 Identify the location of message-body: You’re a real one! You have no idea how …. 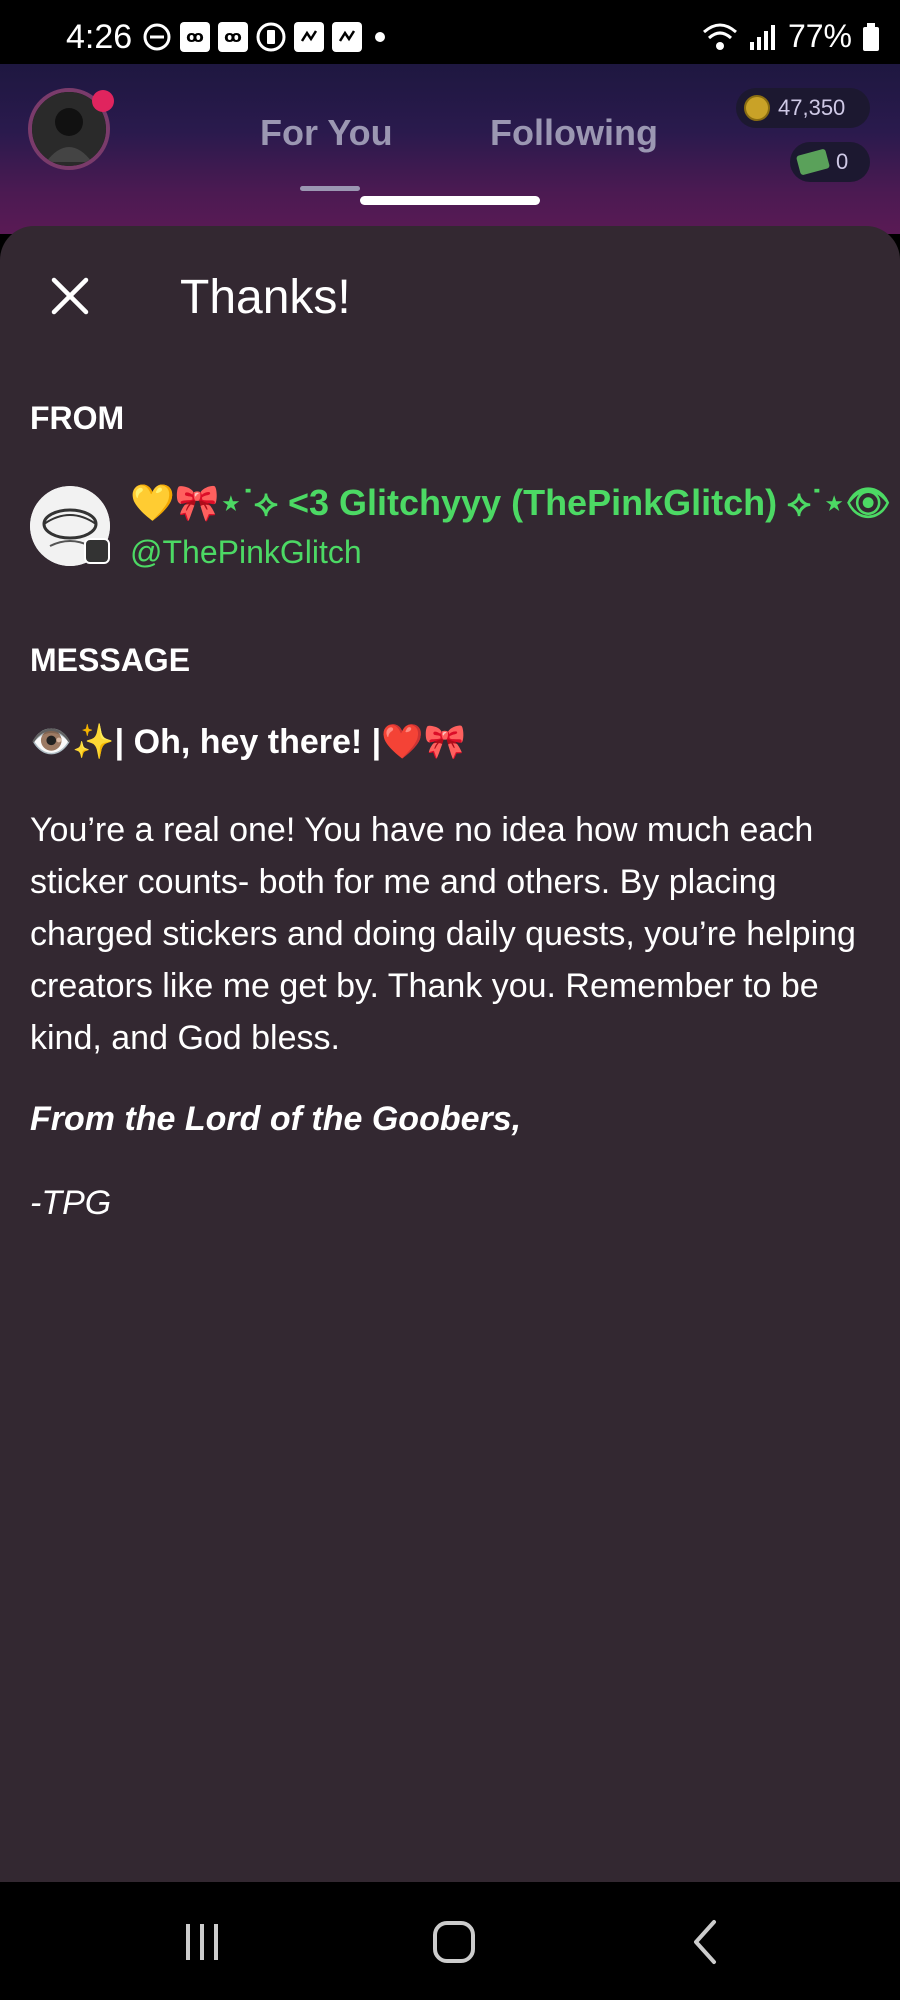
(443, 934).